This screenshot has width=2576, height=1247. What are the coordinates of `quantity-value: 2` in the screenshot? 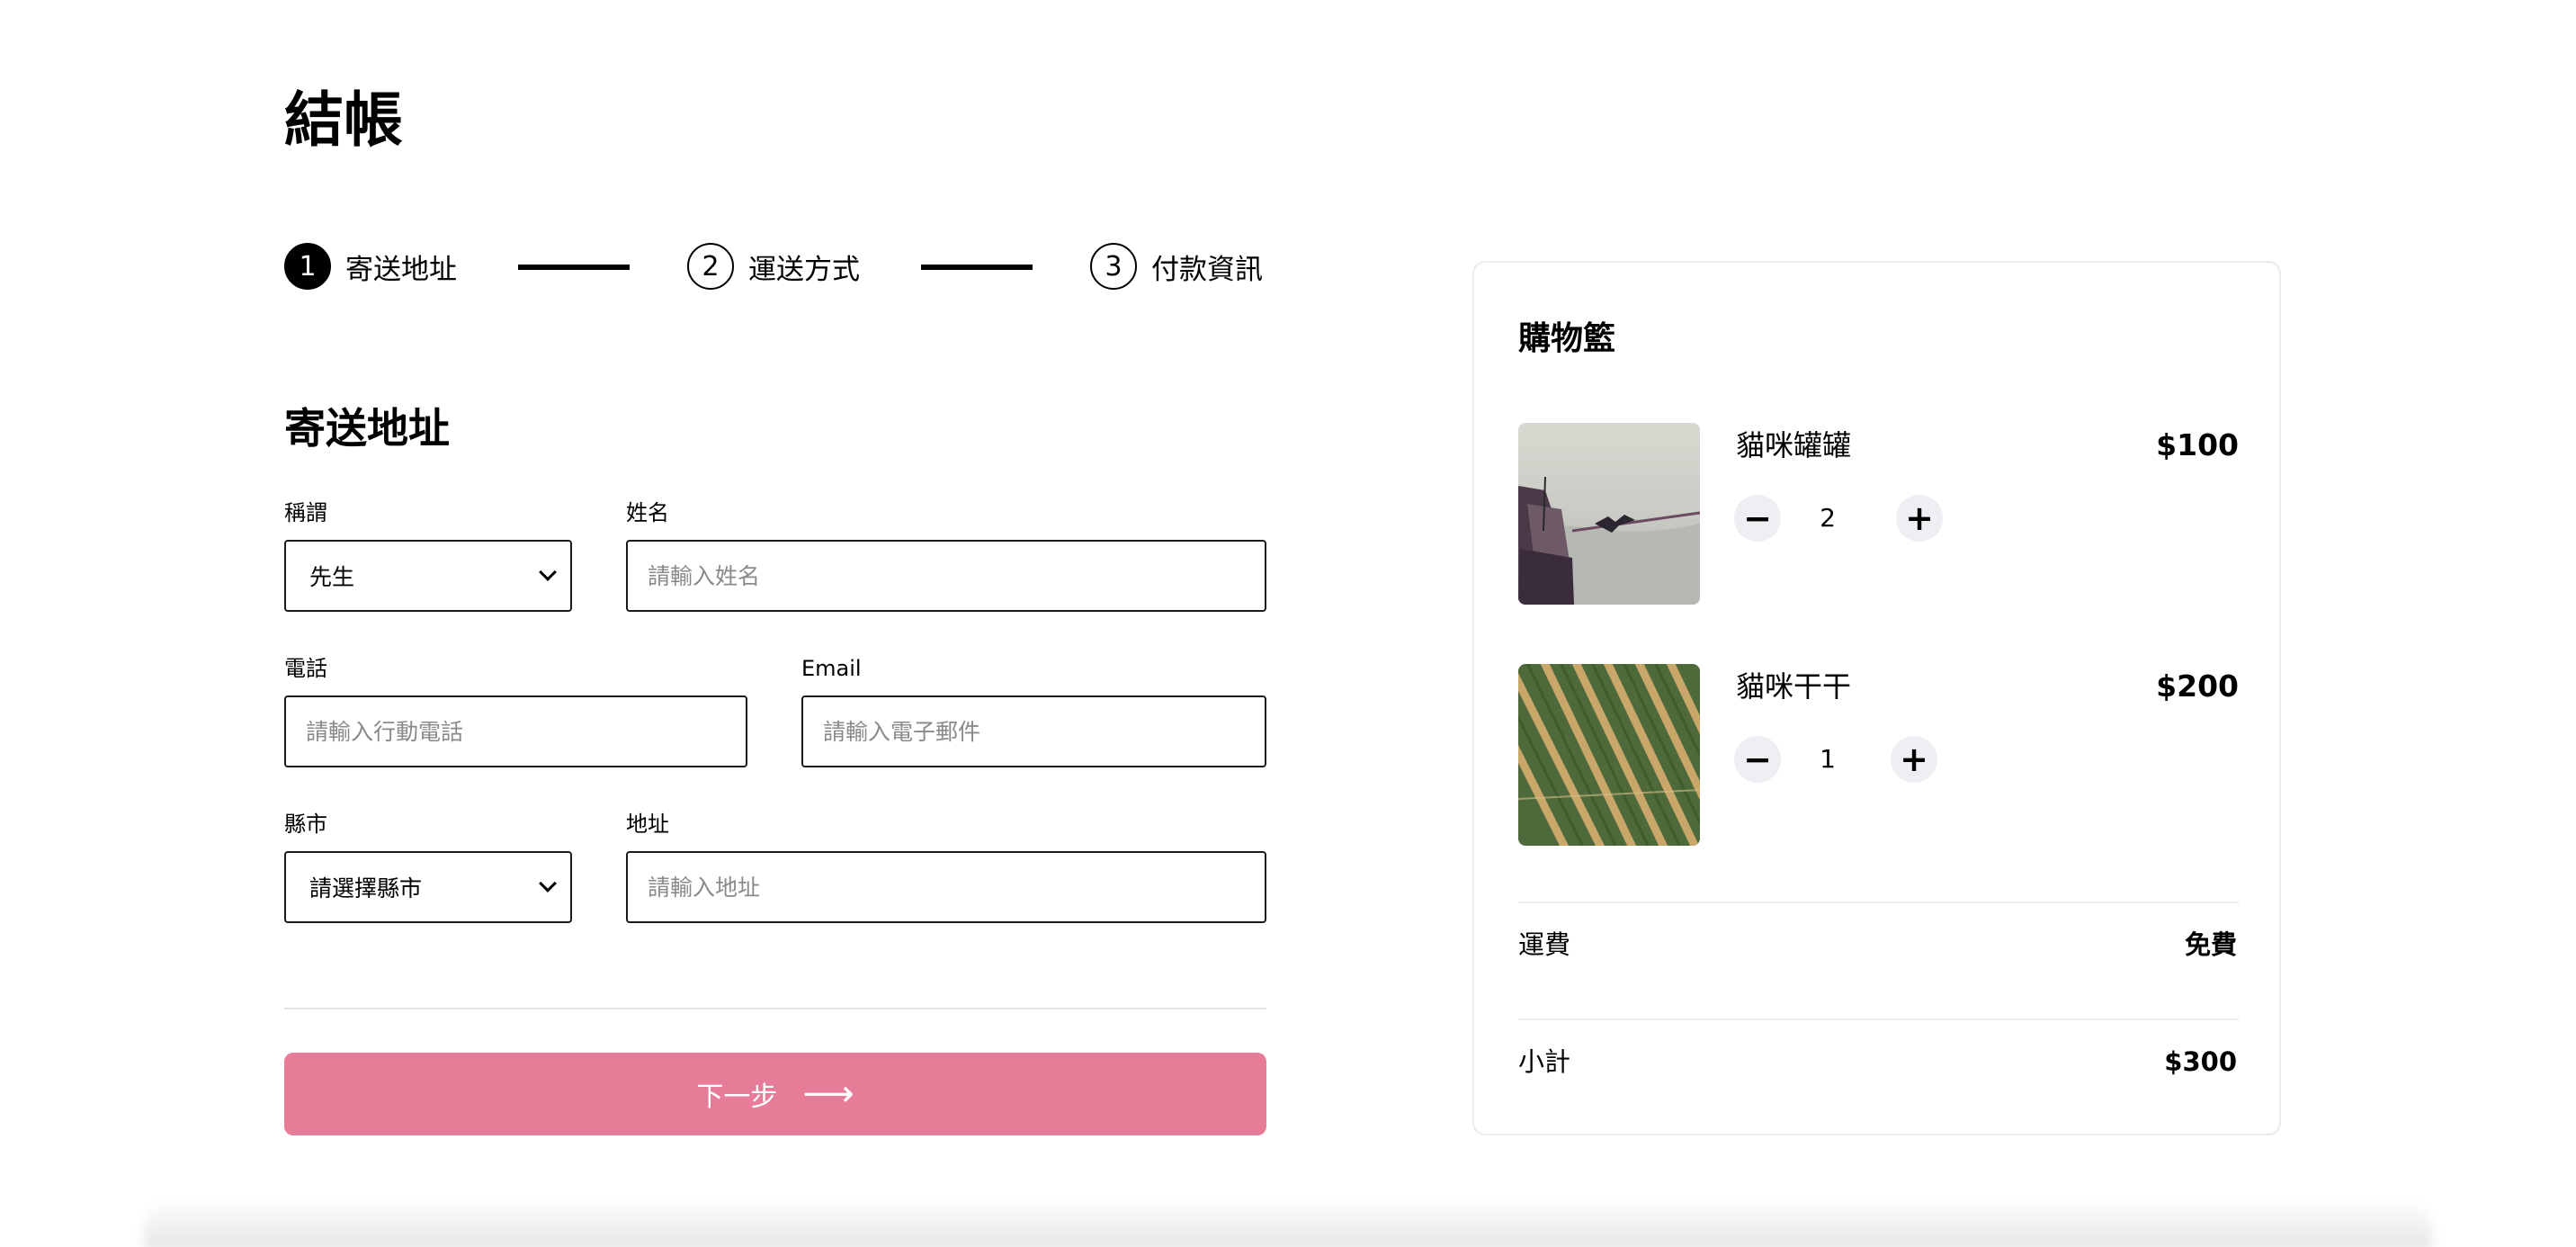 It's located at (1828, 518).